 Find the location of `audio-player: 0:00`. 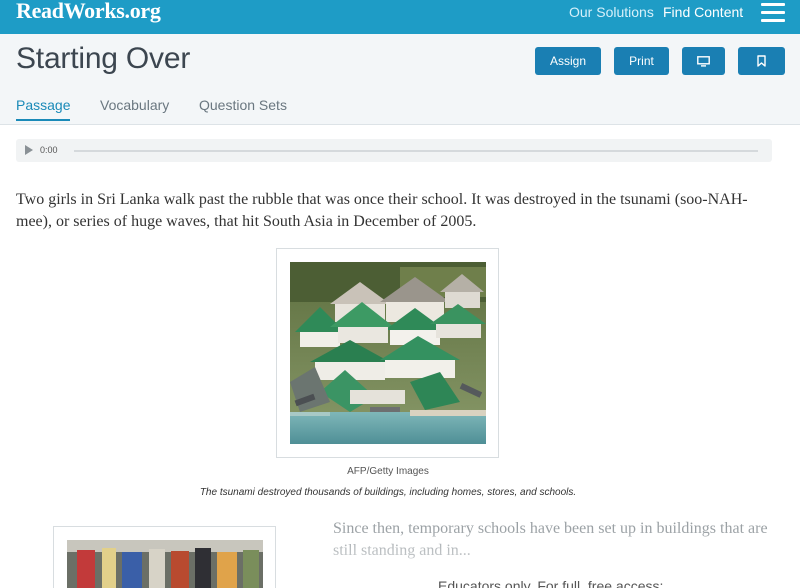

audio-player: 0:00 is located at coordinates (394, 150).